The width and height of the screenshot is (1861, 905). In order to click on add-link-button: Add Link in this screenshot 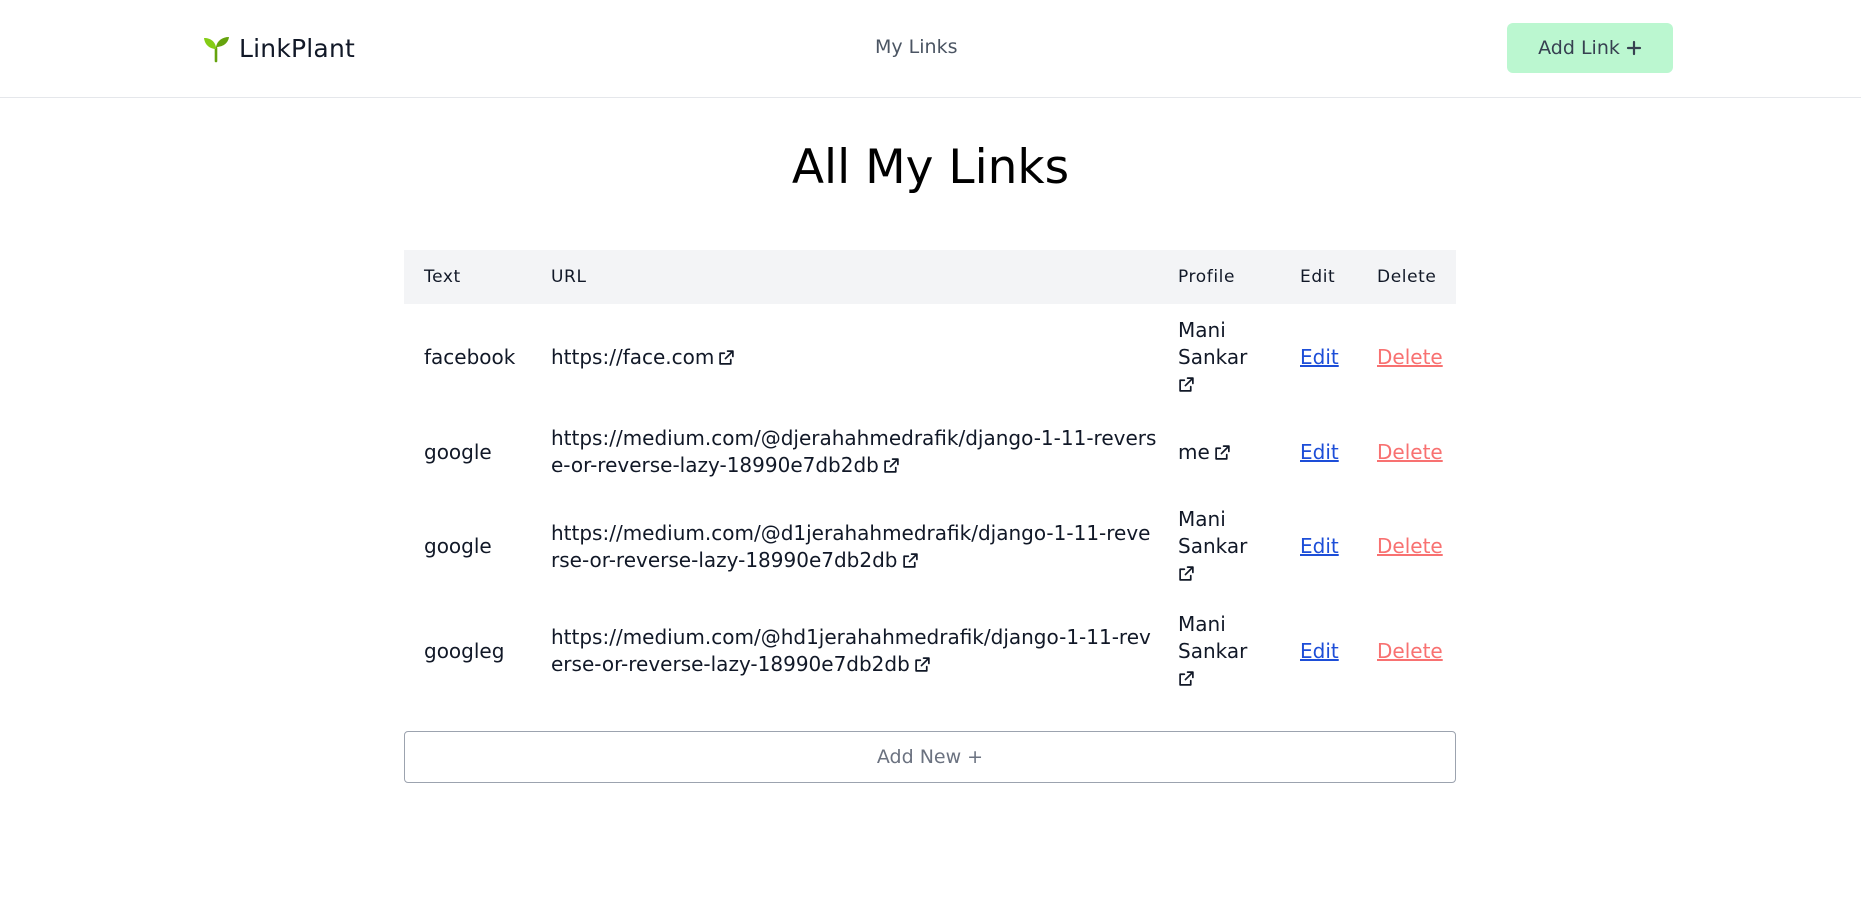, I will do `click(1590, 48)`.